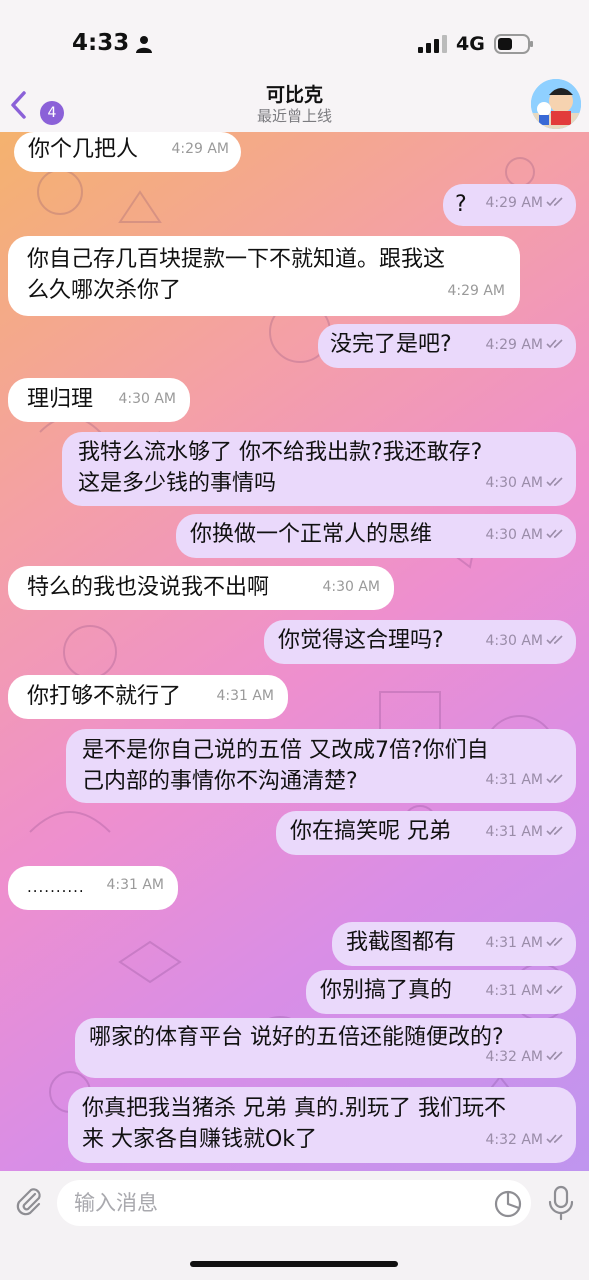  Describe the element at coordinates (361, 640) in the screenshot. I see `message-text: 你觉得这合理吗?` at that location.